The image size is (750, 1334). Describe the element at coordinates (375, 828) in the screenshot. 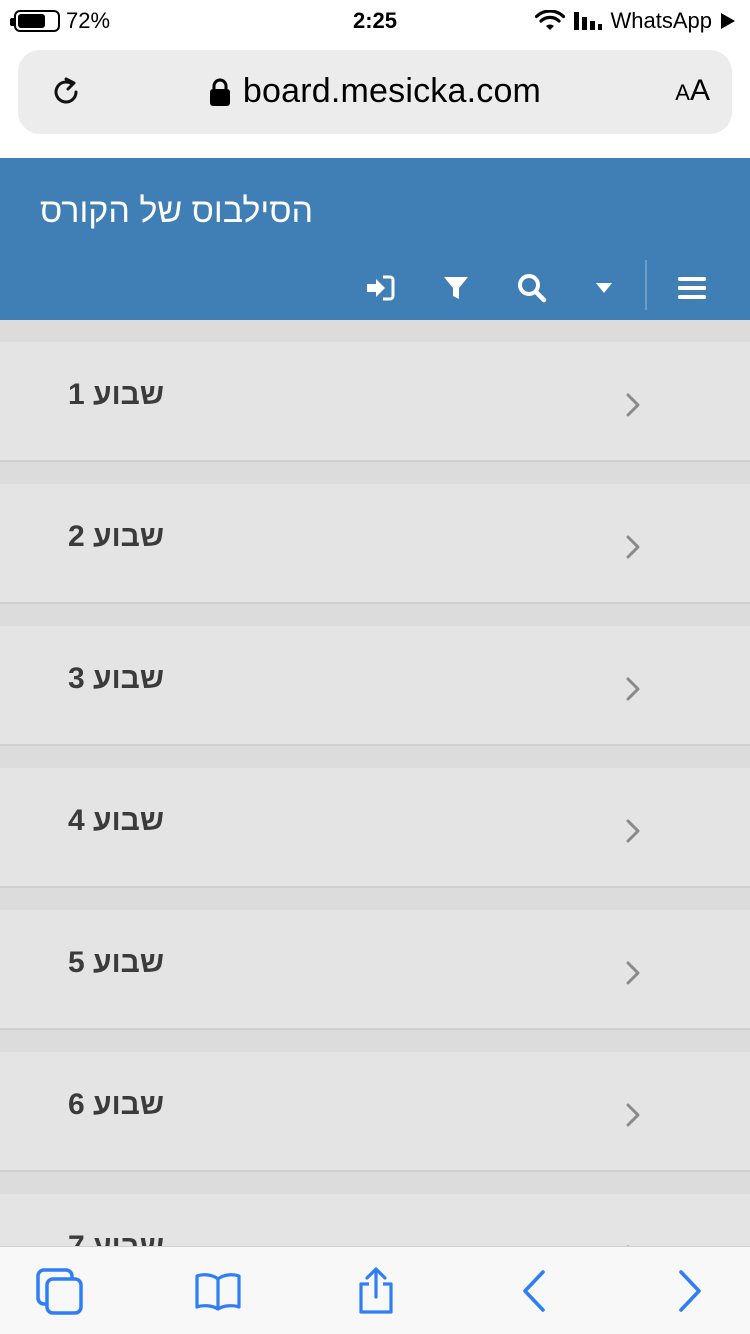

I see `list-item: שבוע 4` at that location.